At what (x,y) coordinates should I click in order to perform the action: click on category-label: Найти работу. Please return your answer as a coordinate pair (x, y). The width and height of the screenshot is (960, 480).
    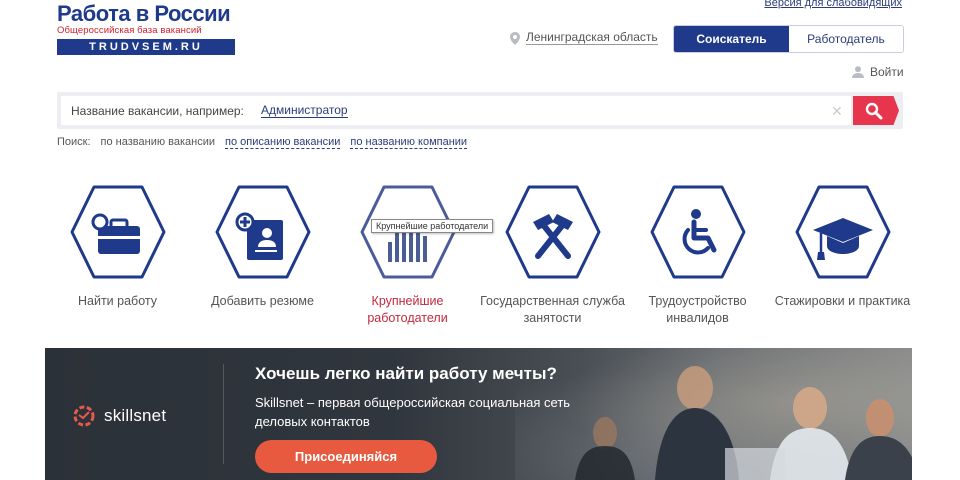
    Looking at the image, I should click on (117, 301).